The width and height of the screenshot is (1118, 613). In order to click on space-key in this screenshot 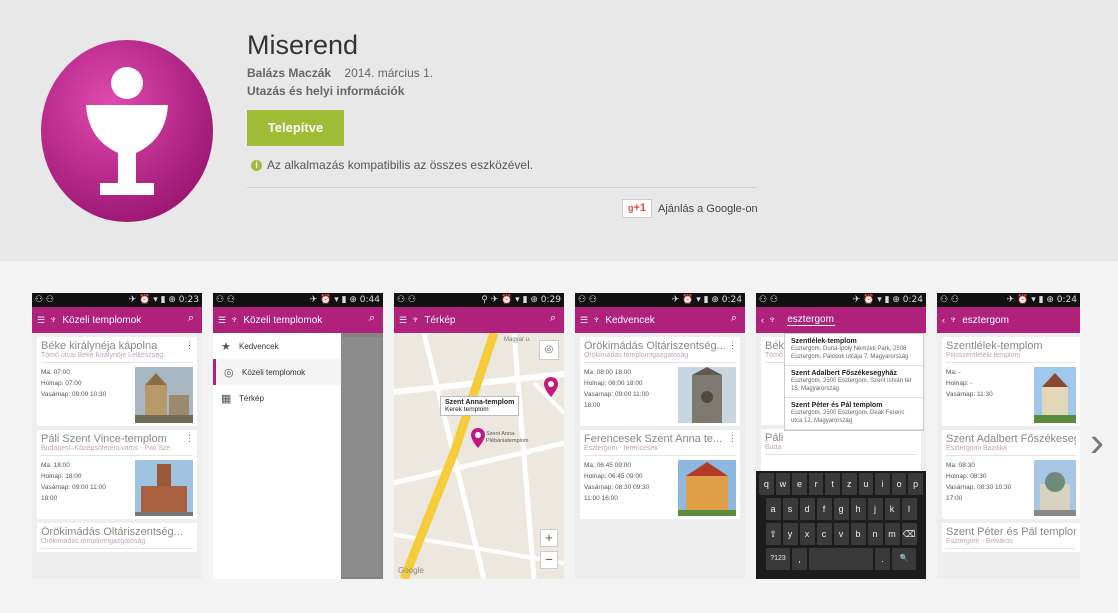, I will do `click(841, 559)`.